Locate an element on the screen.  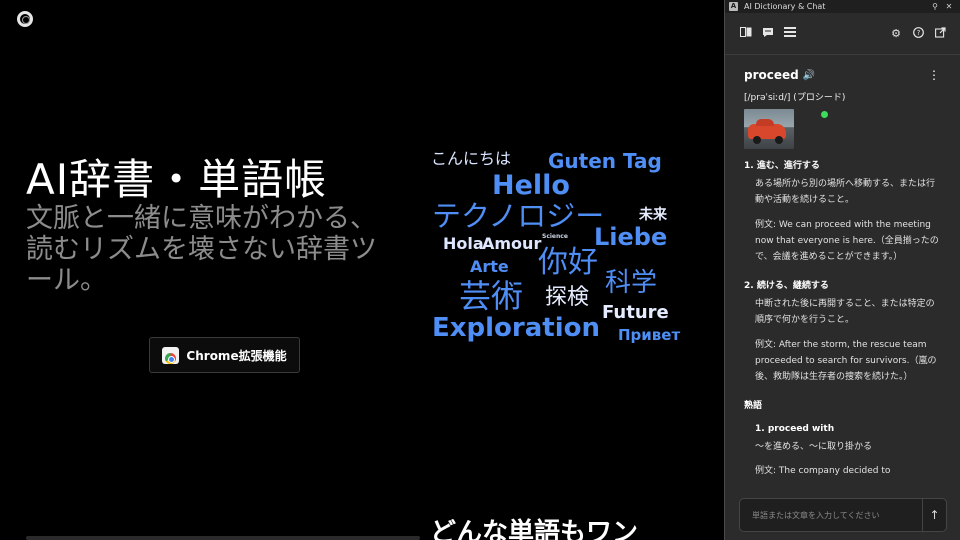
chat-icon is located at coordinates (768, 34).